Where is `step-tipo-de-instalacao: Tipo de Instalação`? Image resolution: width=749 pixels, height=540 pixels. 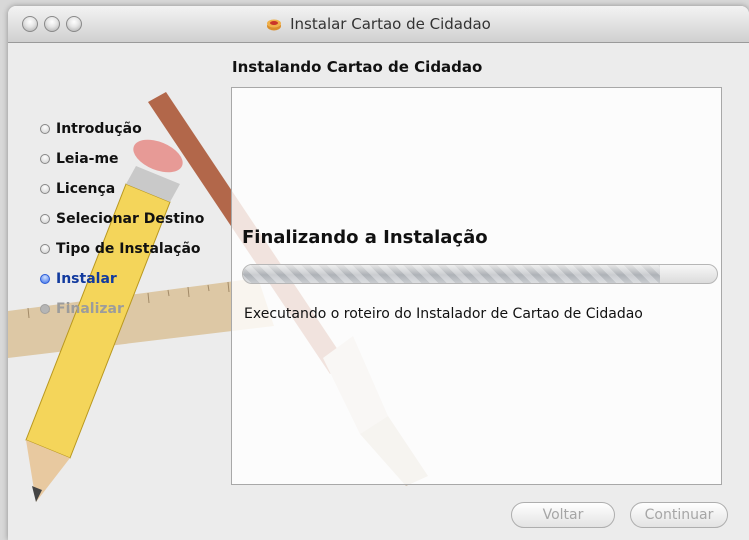
step-tipo-de-instalacao: Tipo de Instalação is located at coordinates (122, 249).